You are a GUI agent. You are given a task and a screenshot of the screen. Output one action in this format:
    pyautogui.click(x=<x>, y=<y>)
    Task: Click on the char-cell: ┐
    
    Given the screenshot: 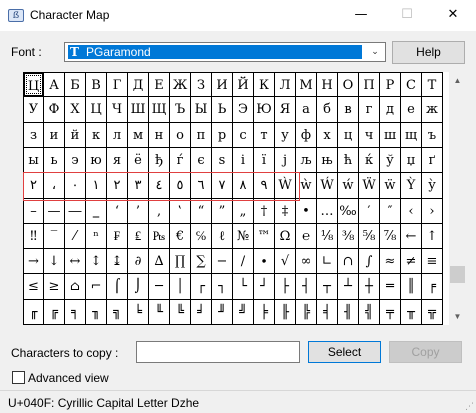 What is the action you would take?
    pyautogui.click(x=222, y=287)
    